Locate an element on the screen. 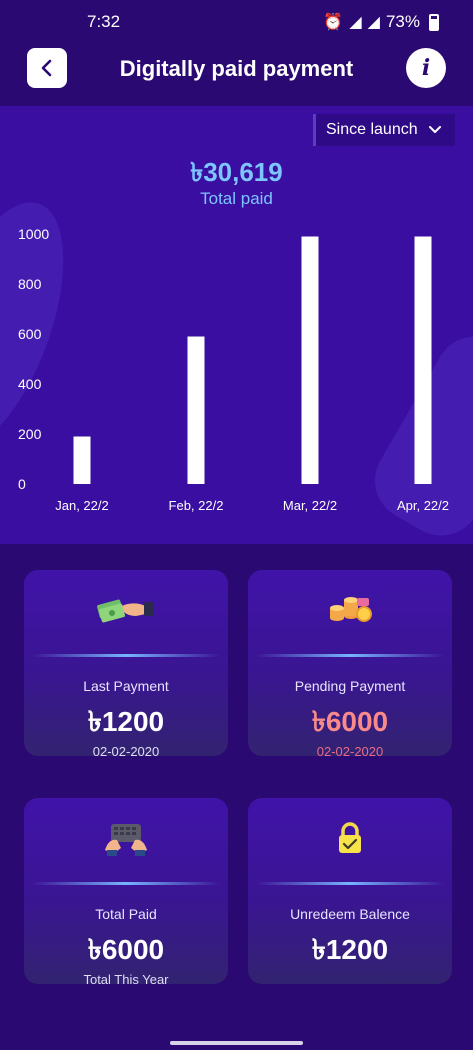 The image size is (473, 1050). status-time: 7:32 is located at coordinates (104, 21).